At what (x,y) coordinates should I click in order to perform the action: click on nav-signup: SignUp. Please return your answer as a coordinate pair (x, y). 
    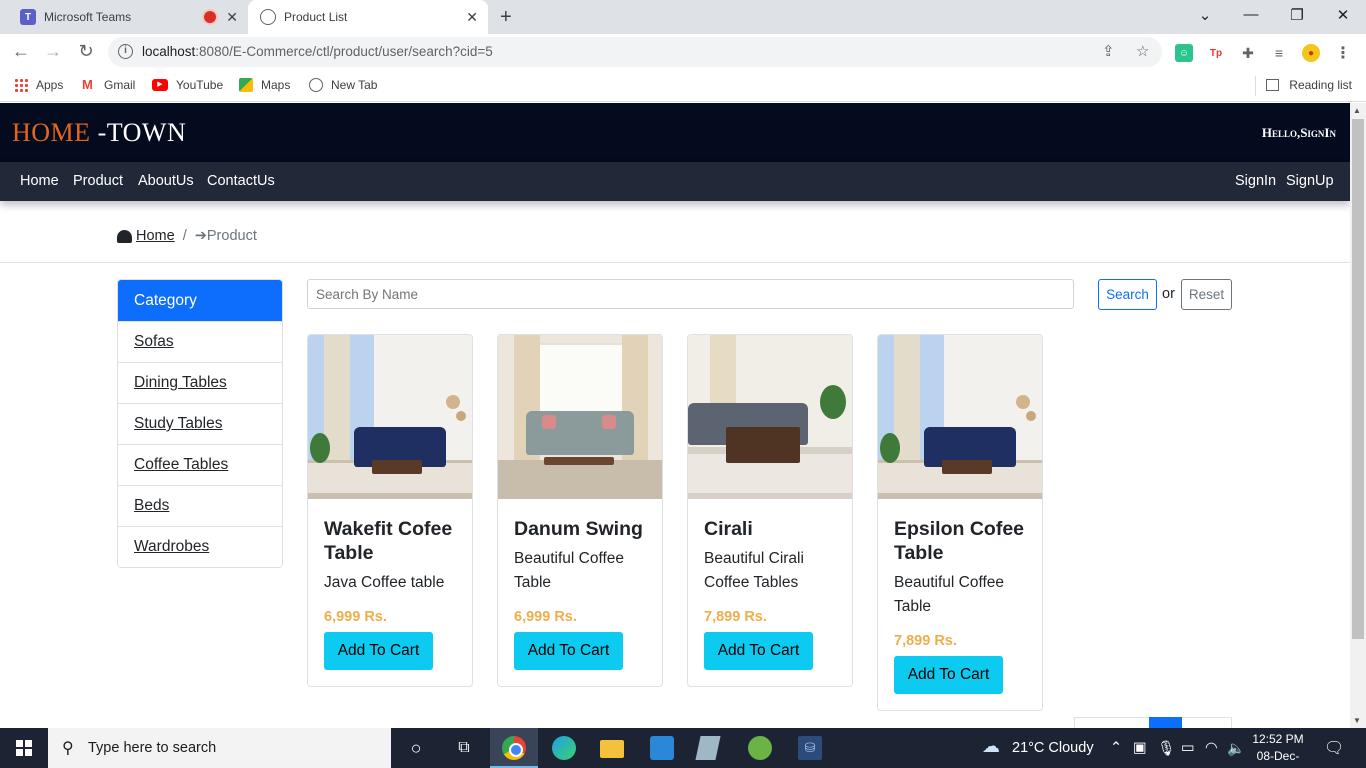
    Looking at the image, I should click on (1310, 181).